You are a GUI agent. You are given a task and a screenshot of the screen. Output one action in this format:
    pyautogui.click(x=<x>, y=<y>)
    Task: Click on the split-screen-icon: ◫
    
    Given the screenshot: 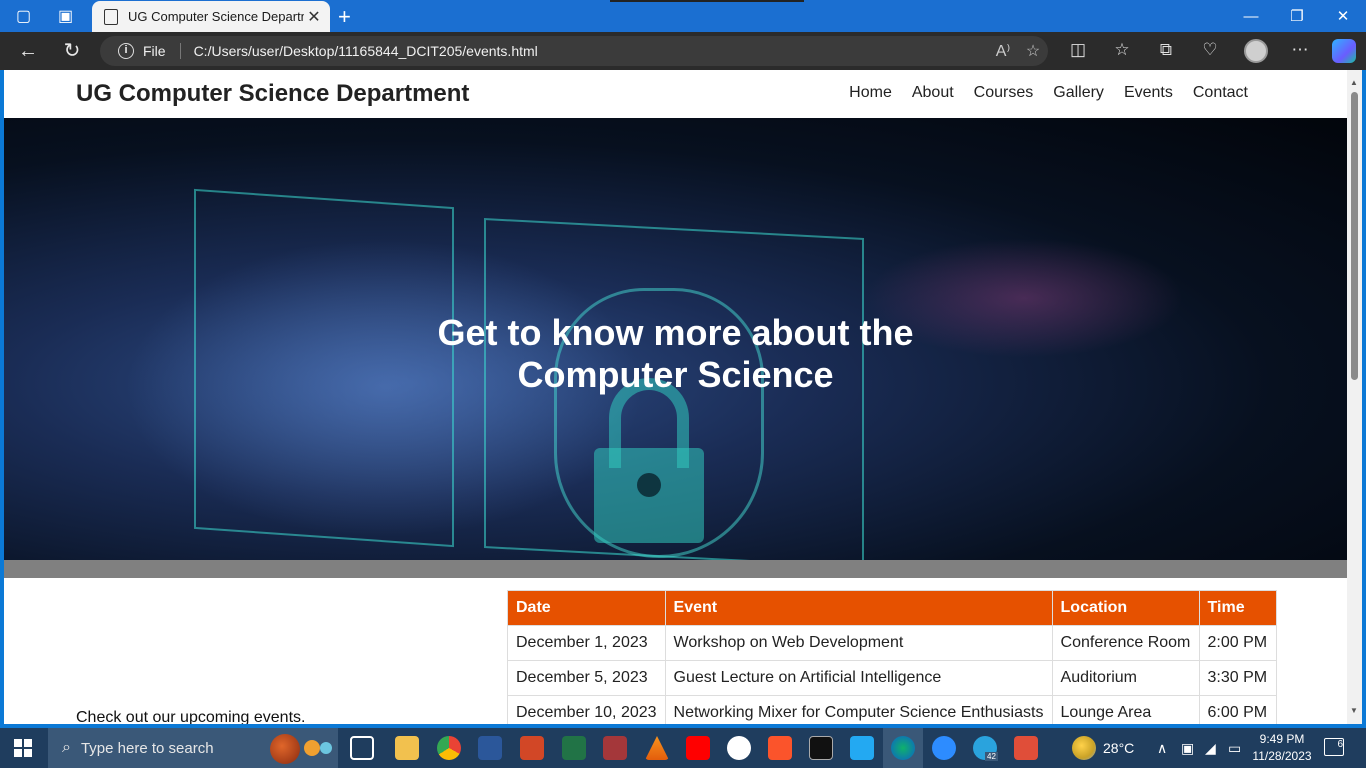 What is the action you would take?
    pyautogui.click(x=1078, y=51)
    